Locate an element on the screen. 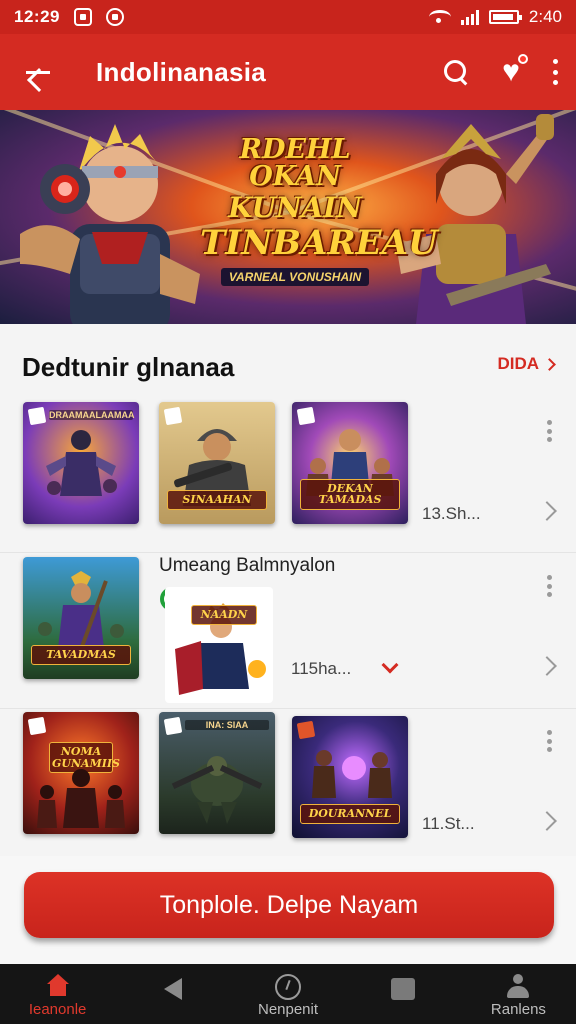  bottom-navigation: Ieanonle Nenpenit Ranlens is located at coordinates (288, 994).